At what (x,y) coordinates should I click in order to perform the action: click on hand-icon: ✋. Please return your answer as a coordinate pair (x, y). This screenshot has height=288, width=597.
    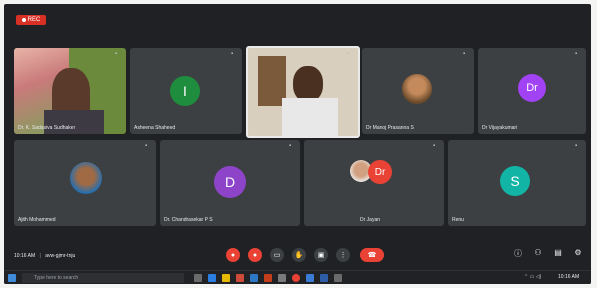
    Looking at the image, I should click on (299, 255).